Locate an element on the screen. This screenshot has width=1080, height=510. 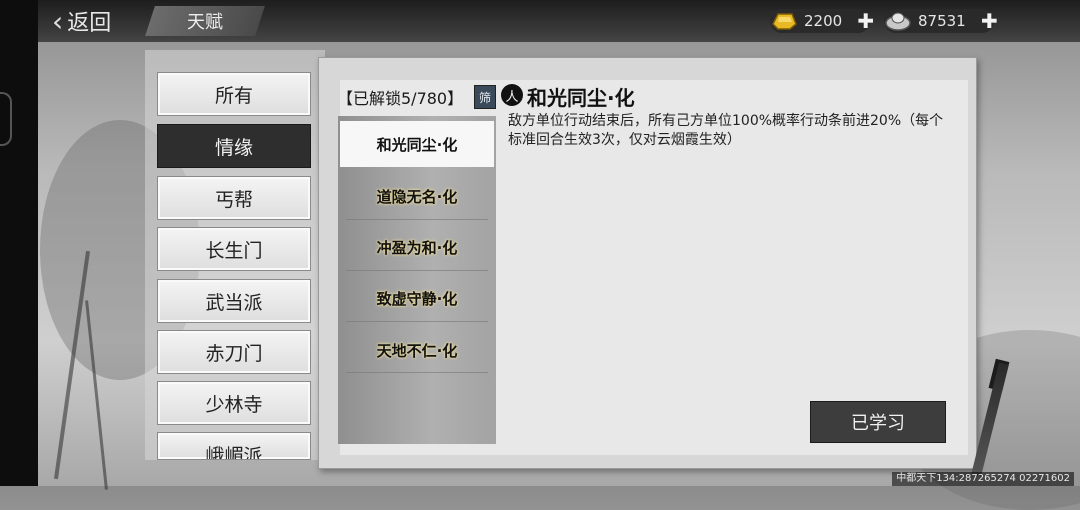
screen-edge is located at coordinates (19, 243).